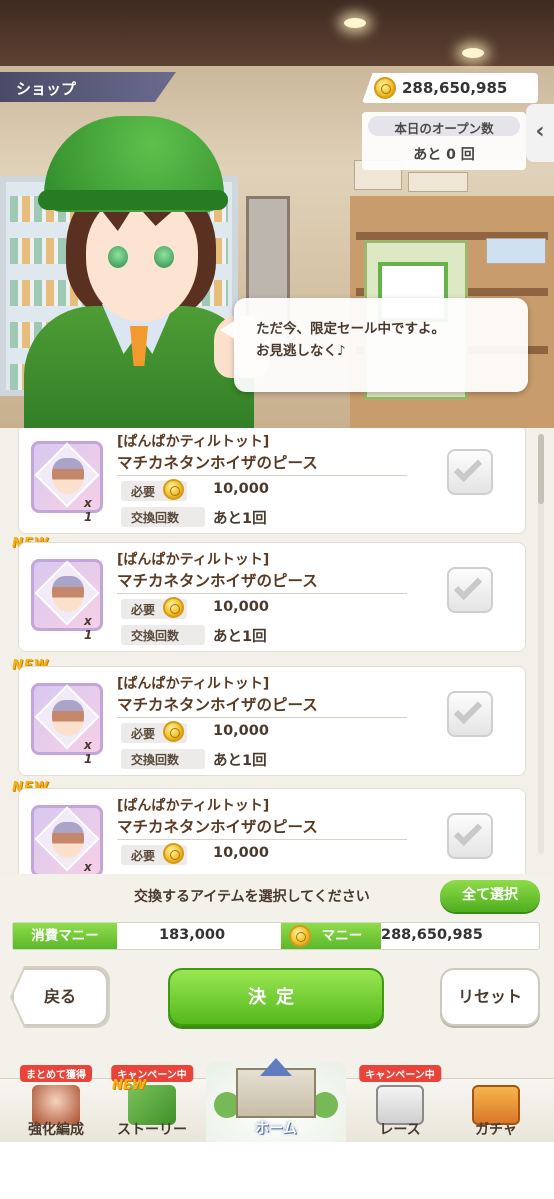 The width and height of the screenshot is (554, 1199). Describe the element at coordinates (490, 896) in the screenshot. I see `select-all-button: 全て選択` at that location.